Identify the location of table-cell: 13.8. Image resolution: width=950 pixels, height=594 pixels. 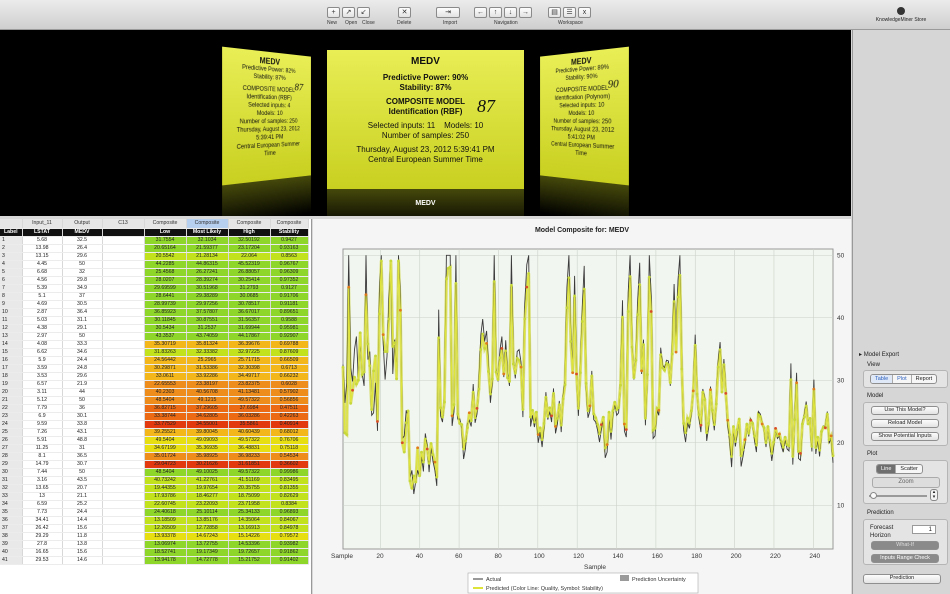
(82, 544).